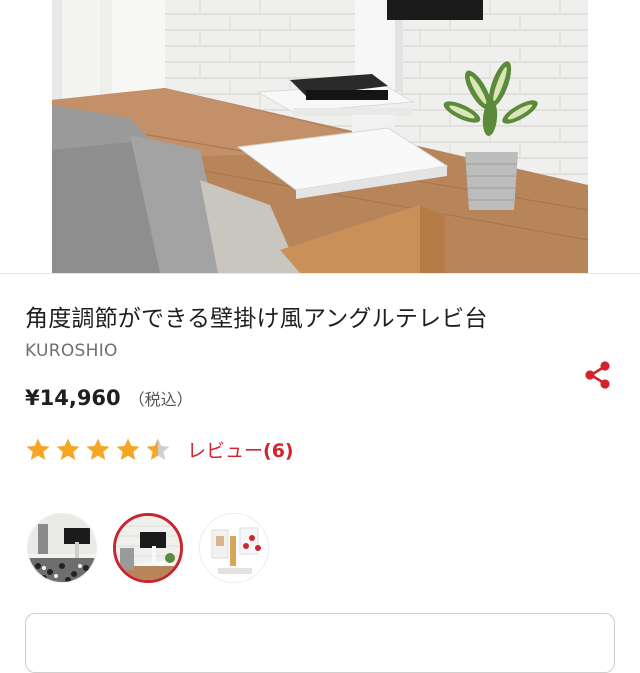 The image size is (640, 673). What do you see at coordinates (73, 398) in the screenshot?
I see `price: ¥14,960` at bounding box center [73, 398].